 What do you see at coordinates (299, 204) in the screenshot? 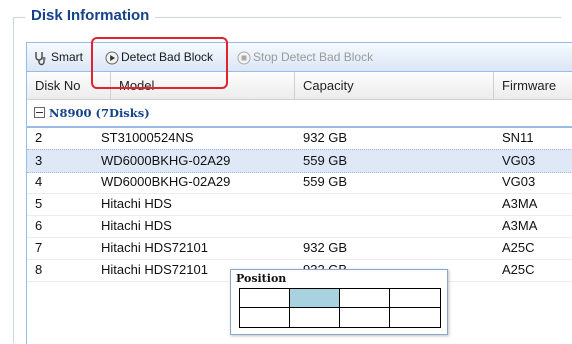
I see `table-row: 5 Hitachi HDS A3MA` at bounding box center [299, 204].